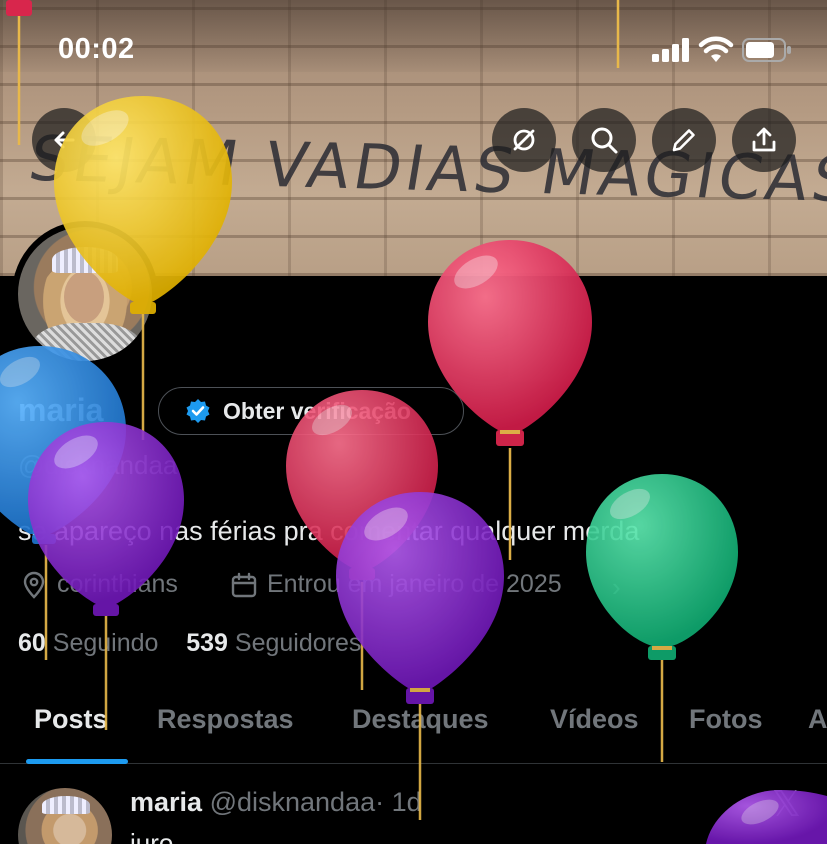 The image size is (827, 844). I want to click on following-count: 60, so click(32, 643).